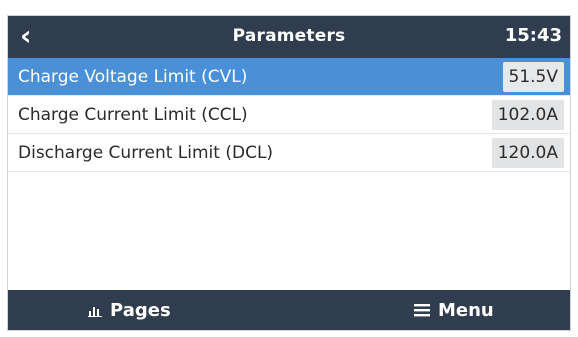 The image size is (578, 337). I want to click on pages-button: Pages, so click(129, 310).